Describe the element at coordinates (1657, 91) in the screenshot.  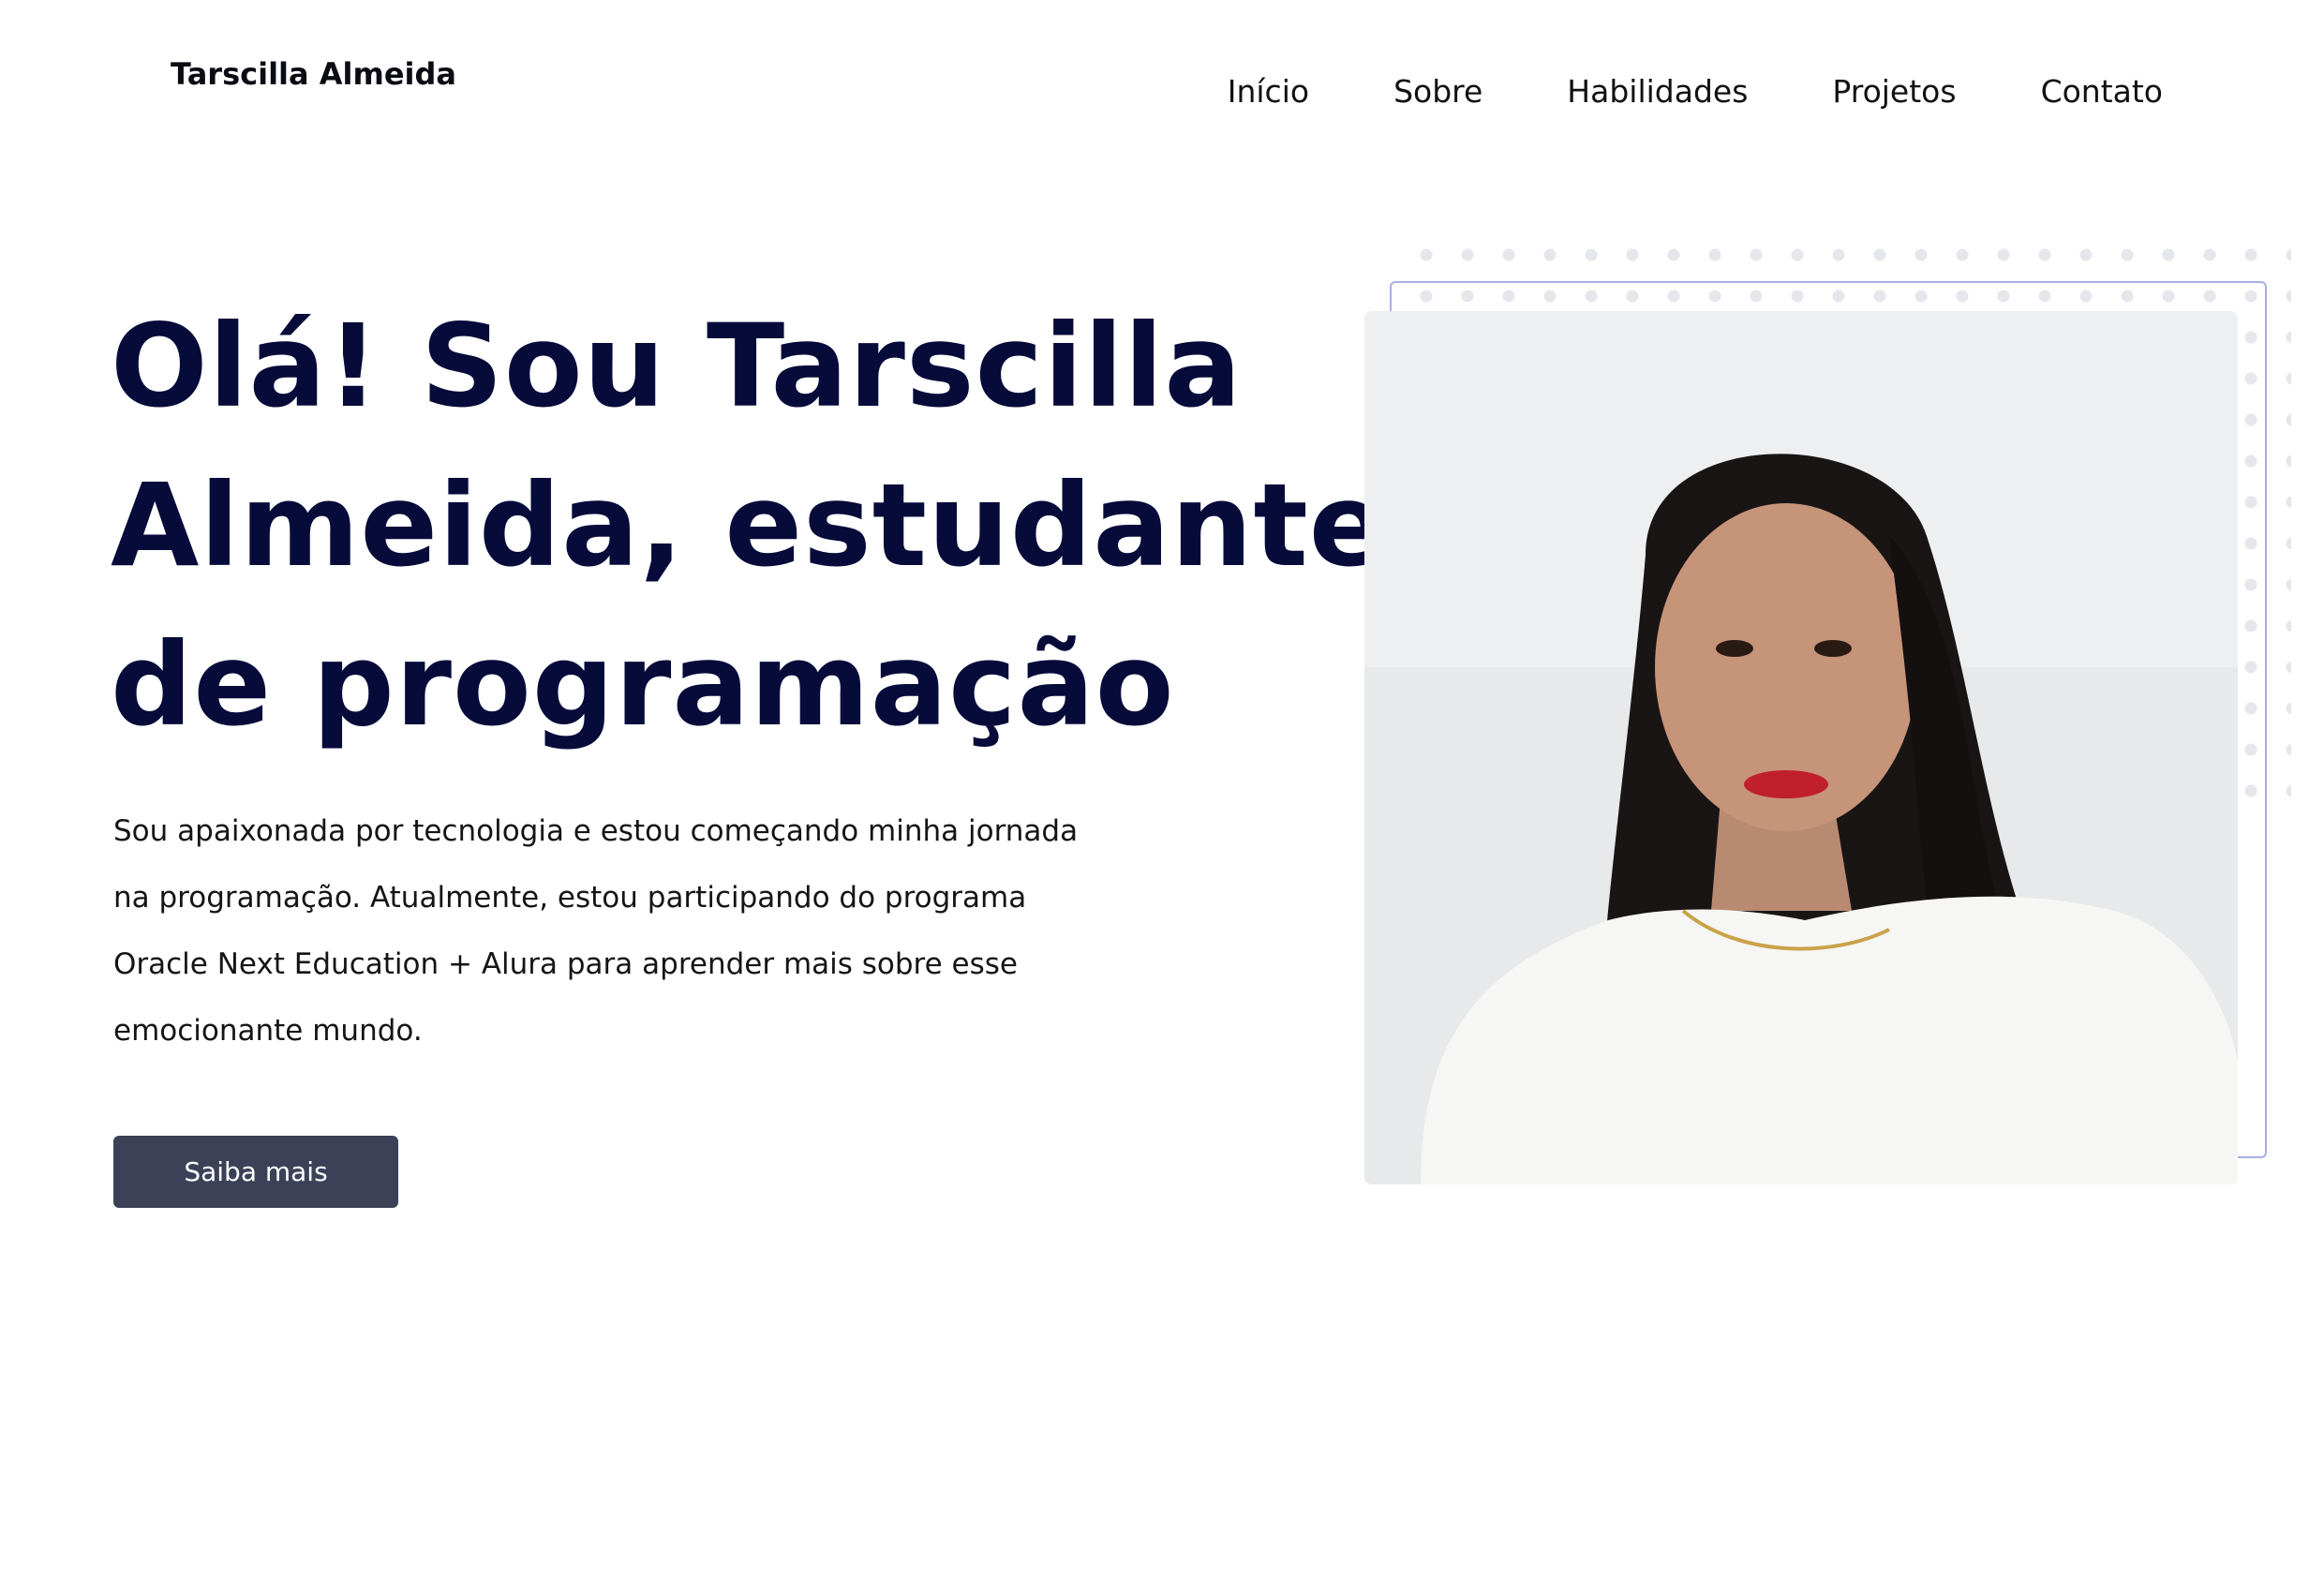
I see `nav-link-habilidades: Habilidades` at that location.